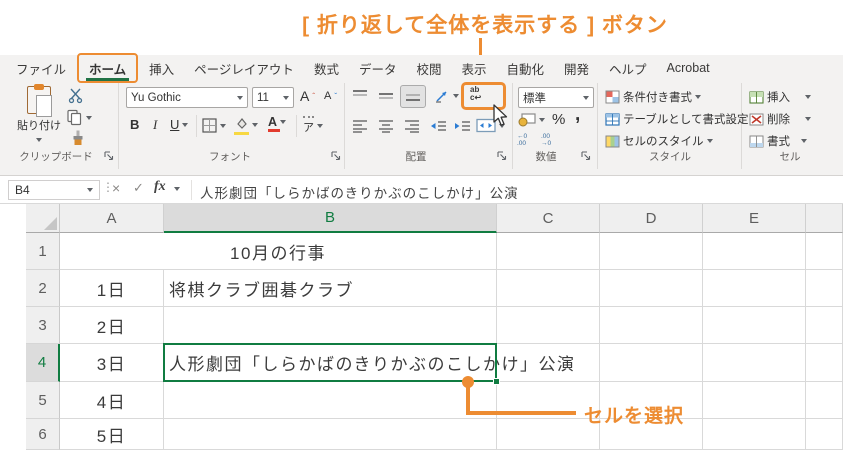 Image resolution: width=843 pixels, height=450 pixels. Describe the element at coordinates (438, 126) in the screenshot. I see `decrease-indent-button` at that location.